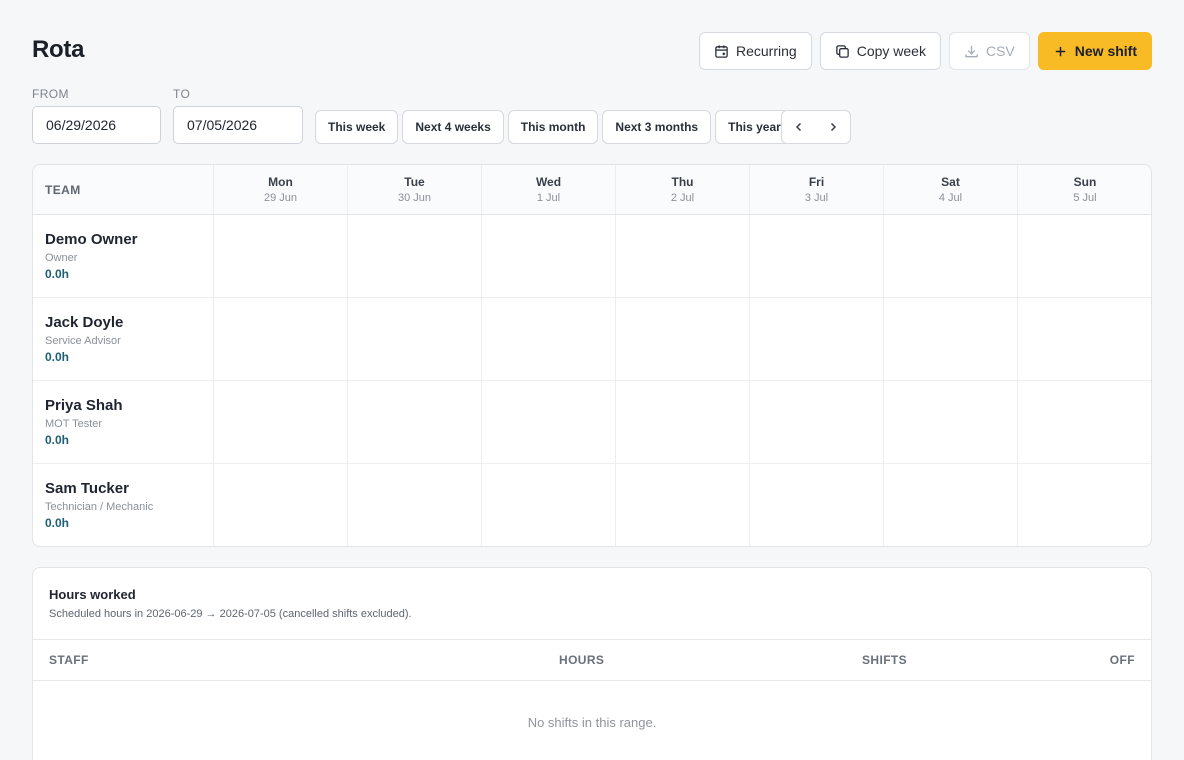 This screenshot has width=1184, height=760. I want to click on copy-week-button: Copy week, so click(880, 51).